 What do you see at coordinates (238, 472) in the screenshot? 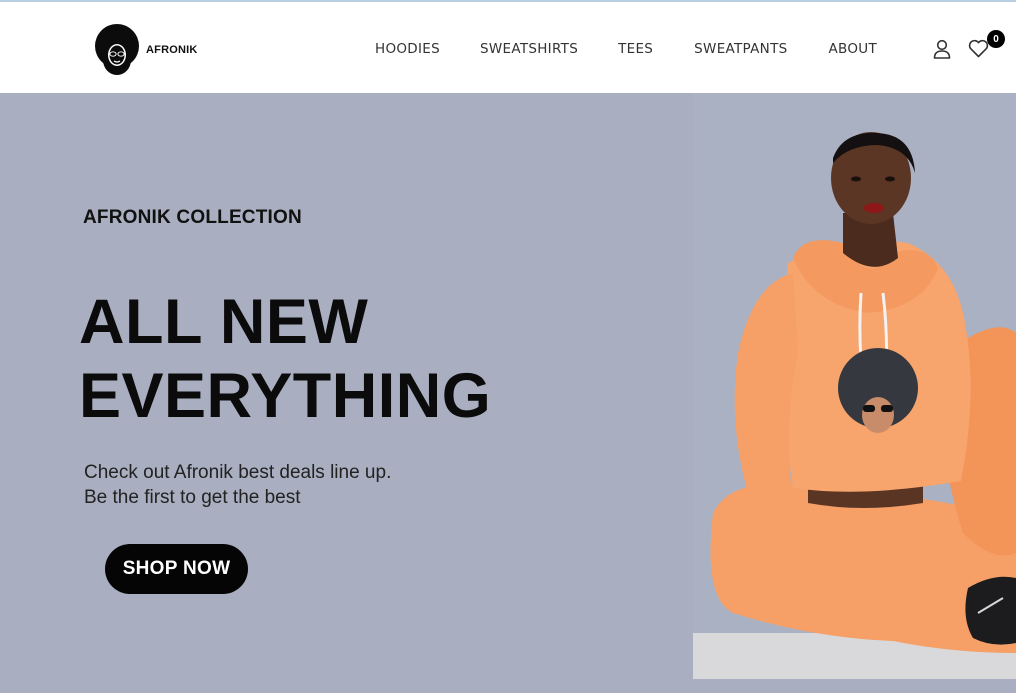
I see `hero-subtitle-line1: Check out Afronik best deals line up.` at bounding box center [238, 472].